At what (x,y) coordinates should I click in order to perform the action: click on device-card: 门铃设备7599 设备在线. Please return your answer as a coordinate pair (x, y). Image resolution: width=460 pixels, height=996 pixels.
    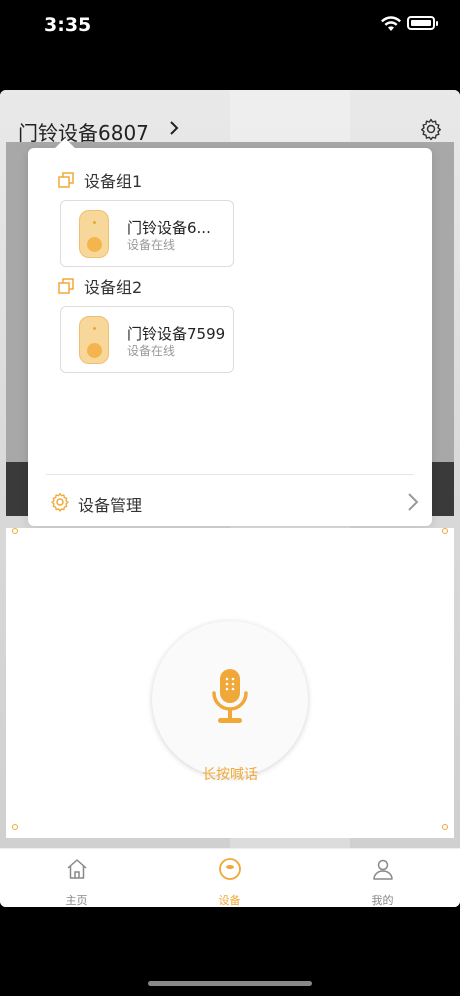
    Looking at the image, I should click on (147, 339).